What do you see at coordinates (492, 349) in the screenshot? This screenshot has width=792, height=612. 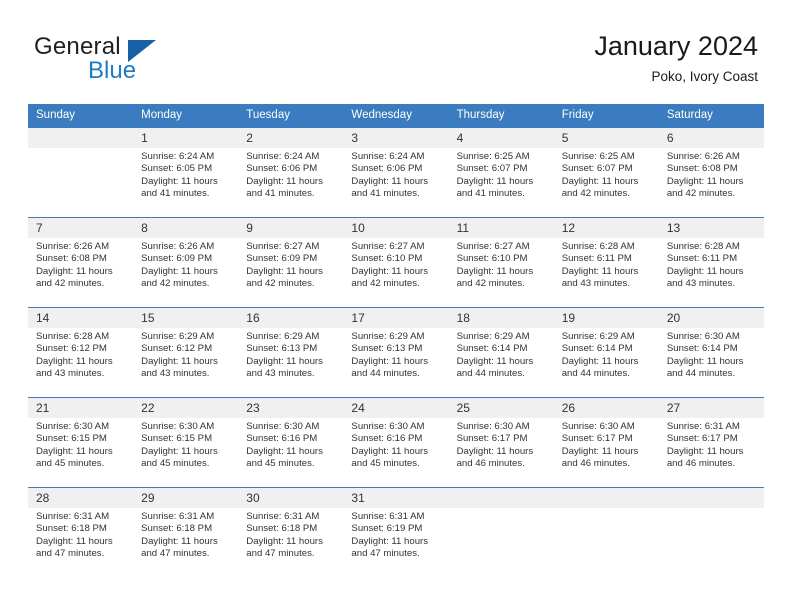 I see `sunset-text: Sunset: 6:14 PM` at bounding box center [492, 349].